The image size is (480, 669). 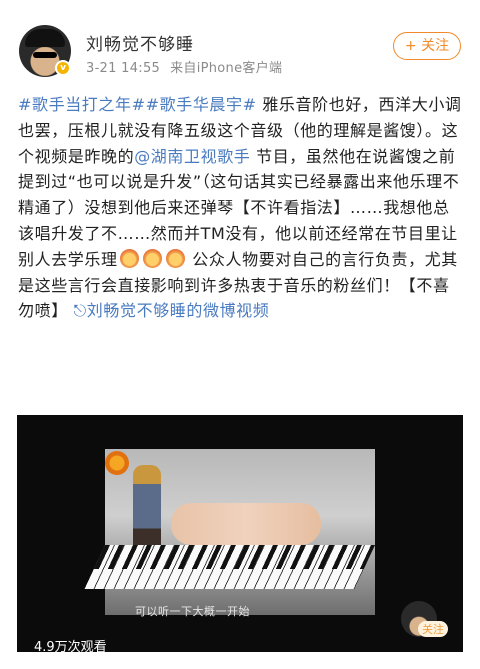 I want to click on mention-link: @湖南卫视歌手, so click(x=192, y=156).